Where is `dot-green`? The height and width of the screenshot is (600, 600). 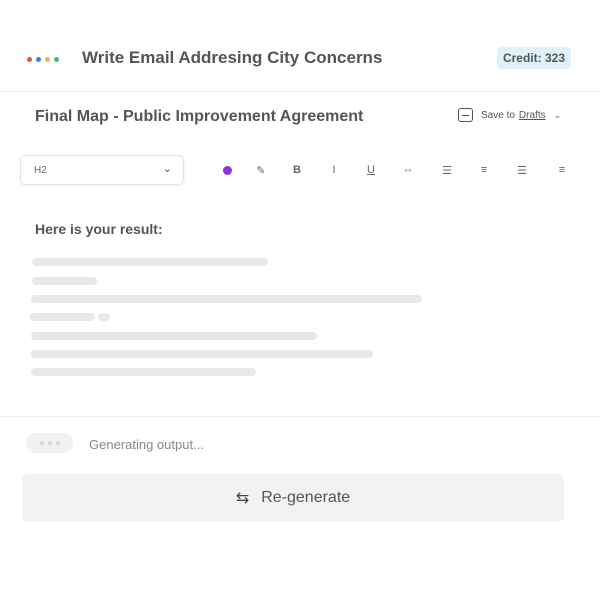
dot-green is located at coordinates (56, 59).